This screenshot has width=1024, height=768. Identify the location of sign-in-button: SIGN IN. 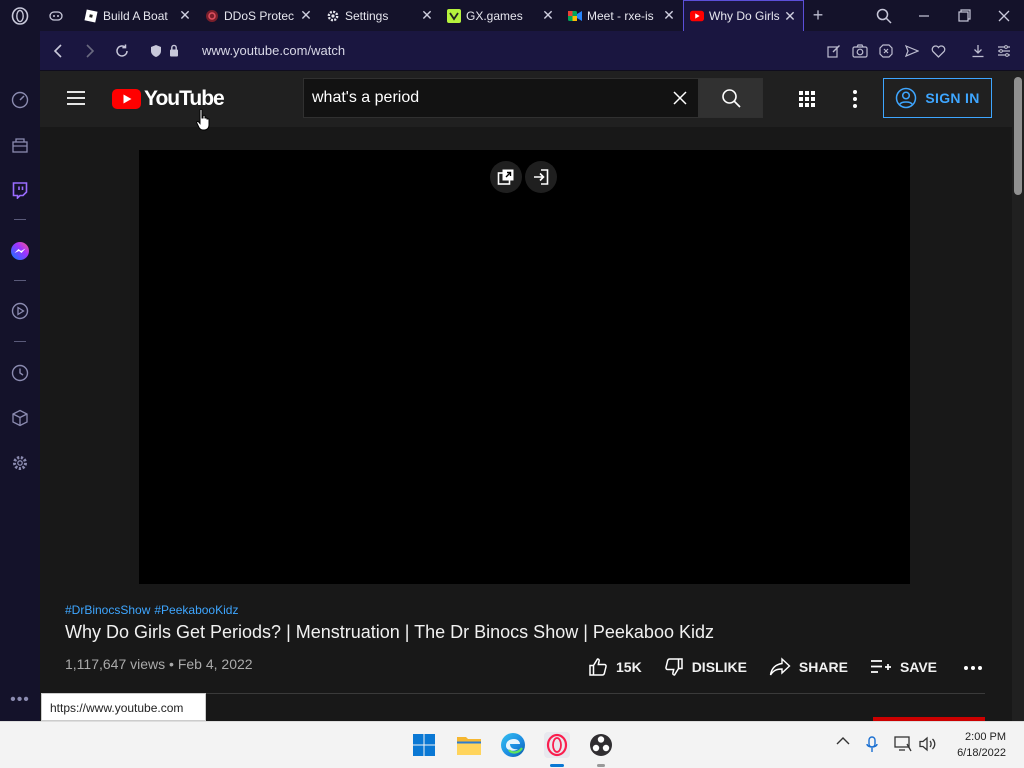
(937, 98).